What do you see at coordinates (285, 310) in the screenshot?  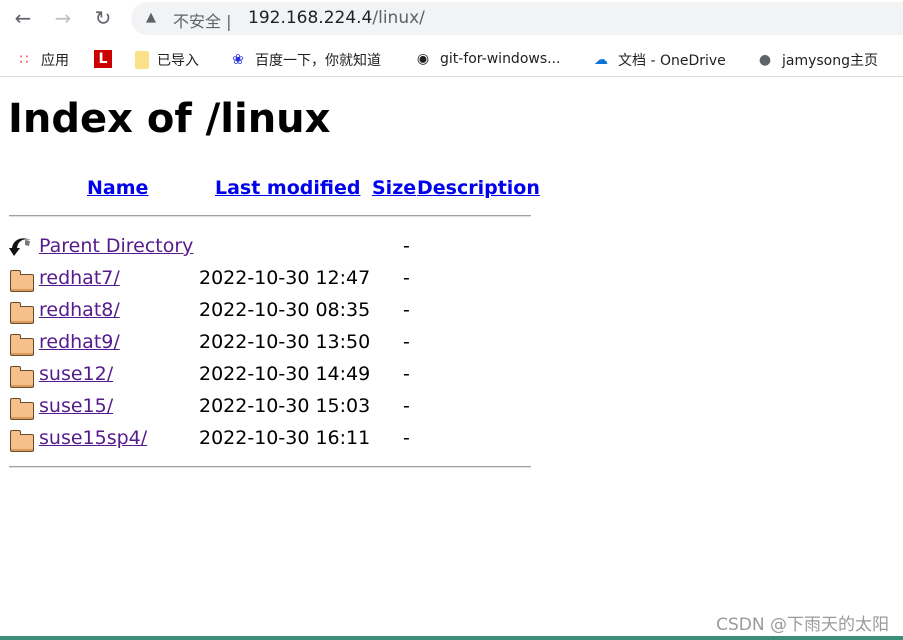 I see `last-modified: 2022-10-30 08:35` at bounding box center [285, 310].